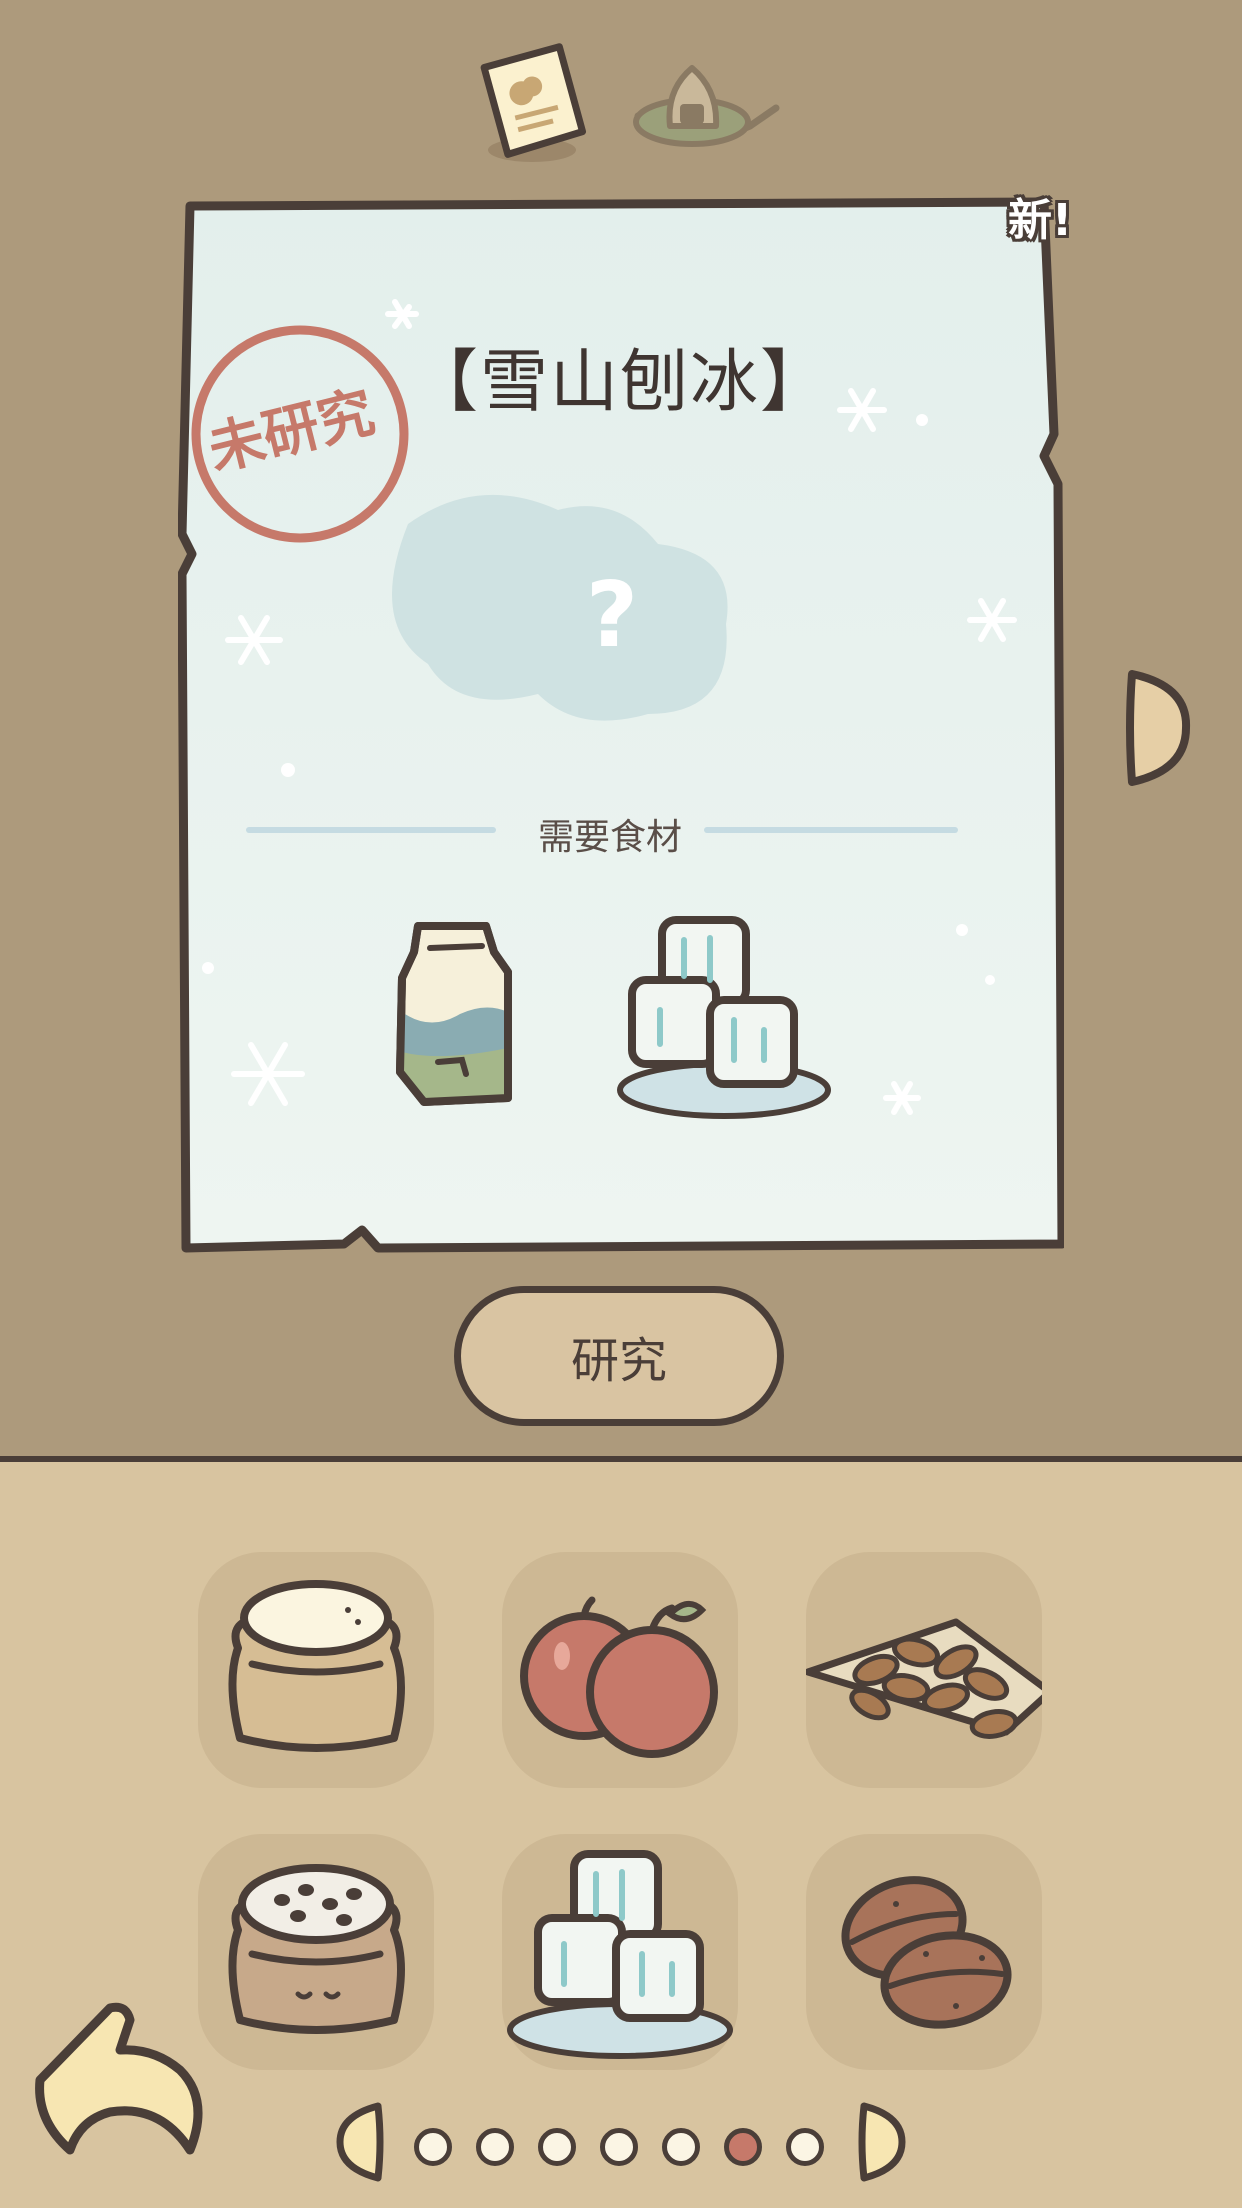  I want to click on required-ingredients-label: 需要食材, so click(609, 837).